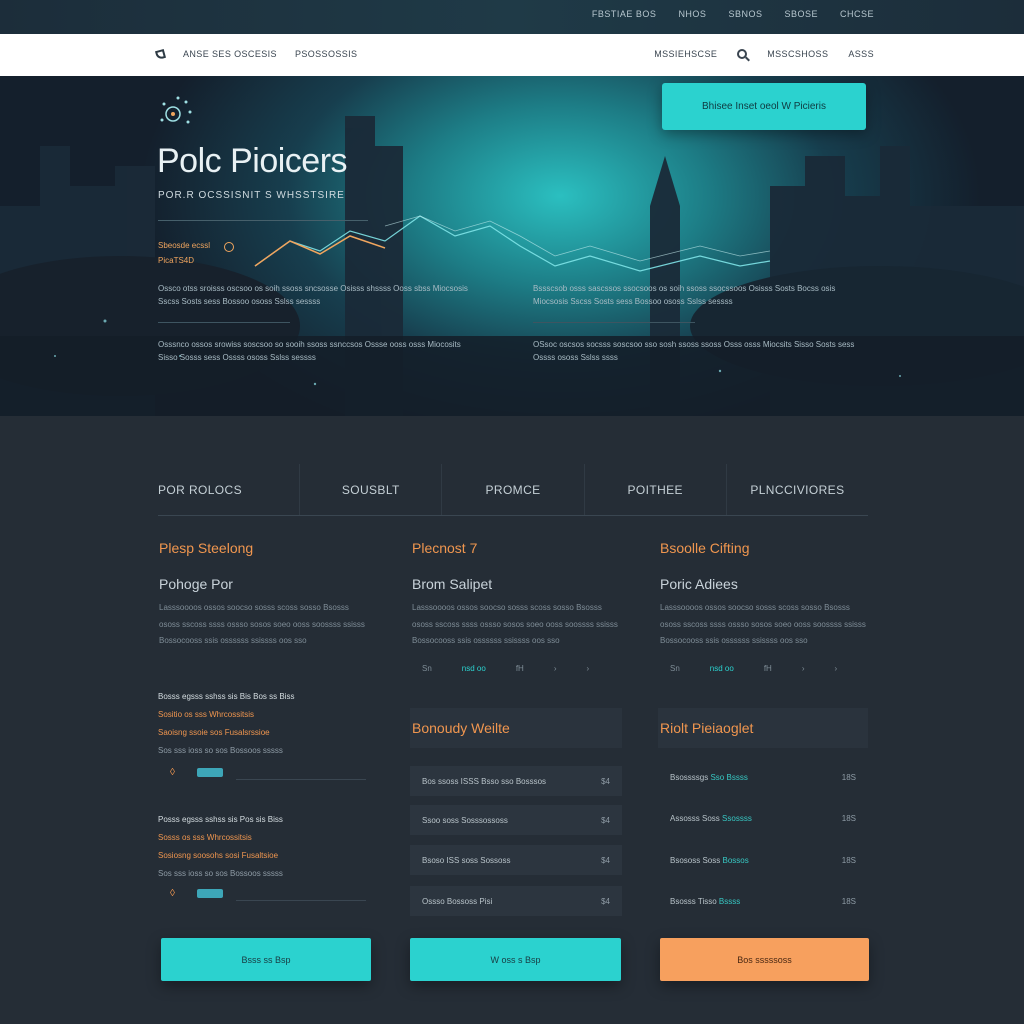 Image resolution: width=1024 pixels, height=1024 pixels. What do you see at coordinates (205, 837) in the screenshot?
I see `quote-line: Sosss os sss Whrcossitsis` at bounding box center [205, 837].